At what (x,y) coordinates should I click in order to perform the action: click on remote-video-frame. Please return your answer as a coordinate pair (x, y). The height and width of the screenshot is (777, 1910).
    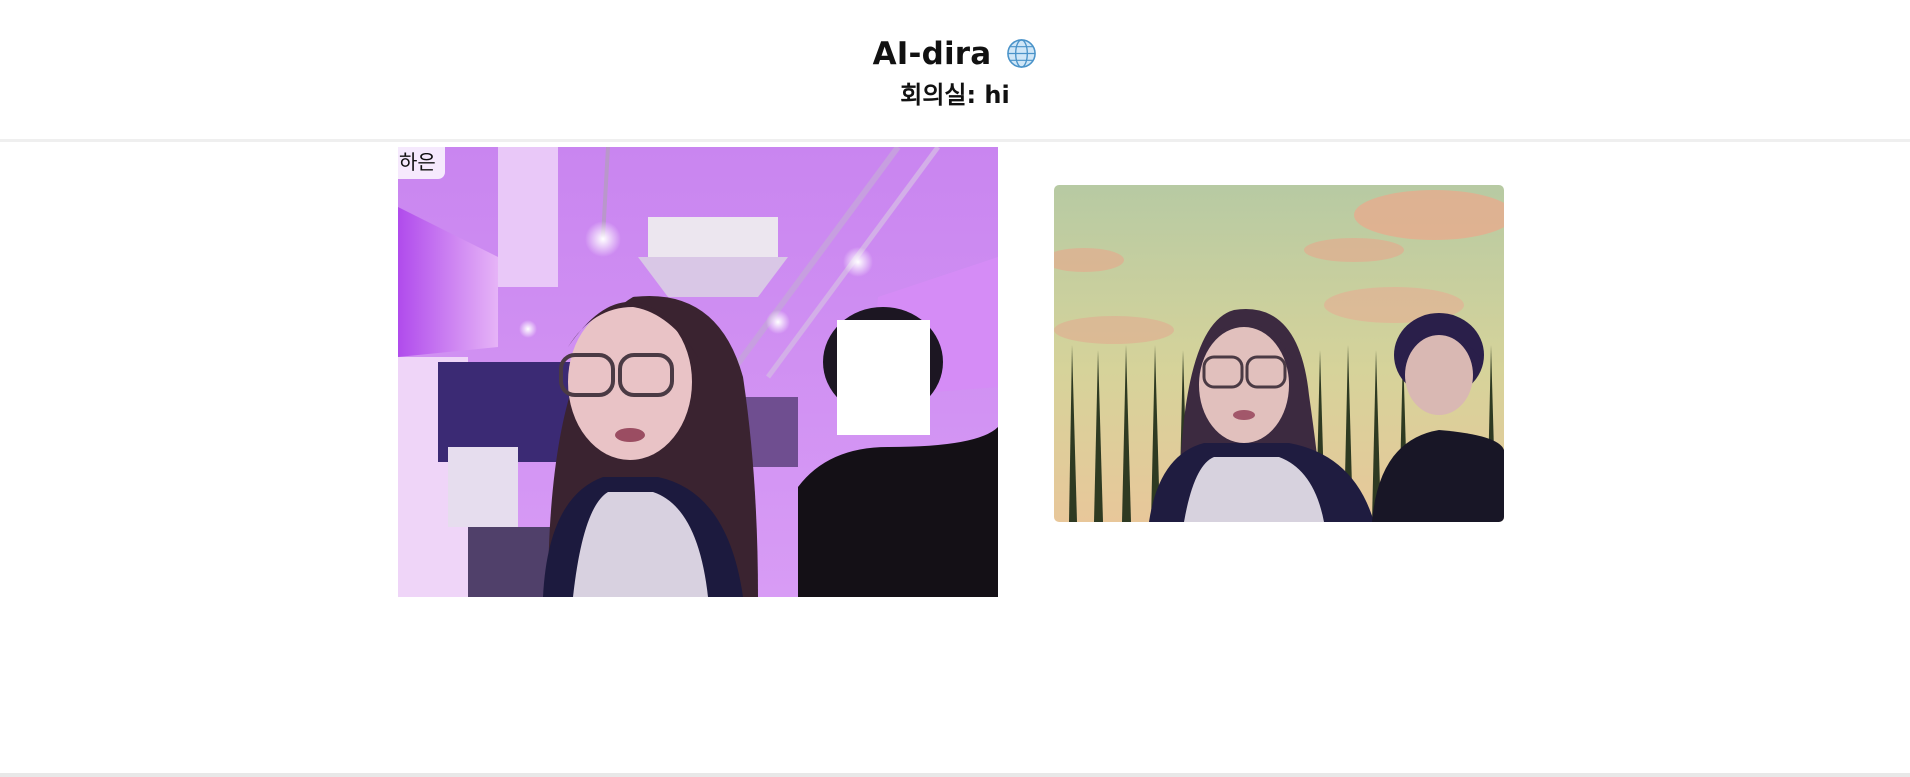
    Looking at the image, I should click on (1279, 353).